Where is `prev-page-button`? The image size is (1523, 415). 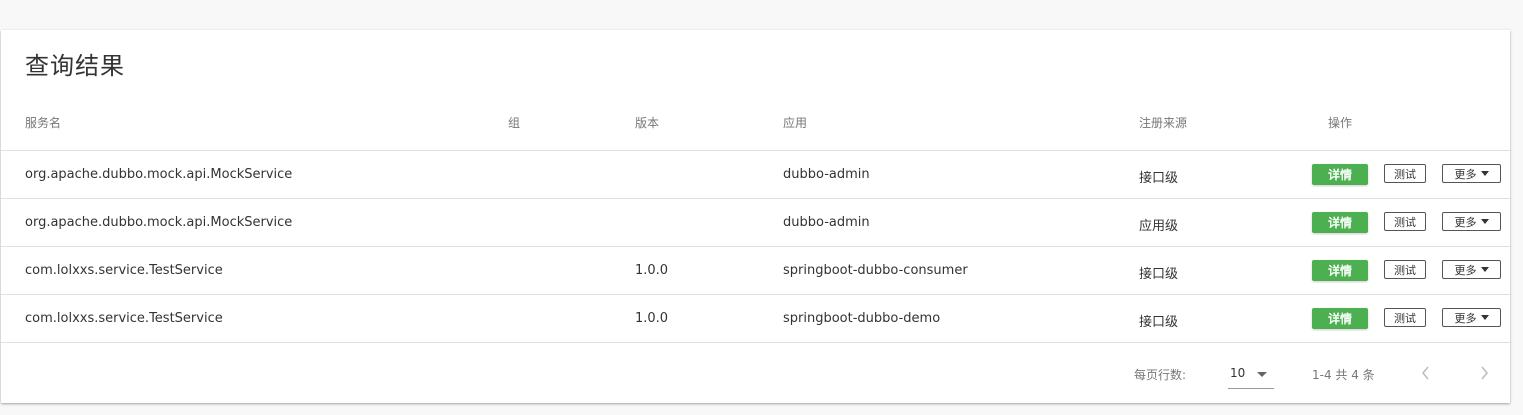 prev-page-button is located at coordinates (1426, 373).